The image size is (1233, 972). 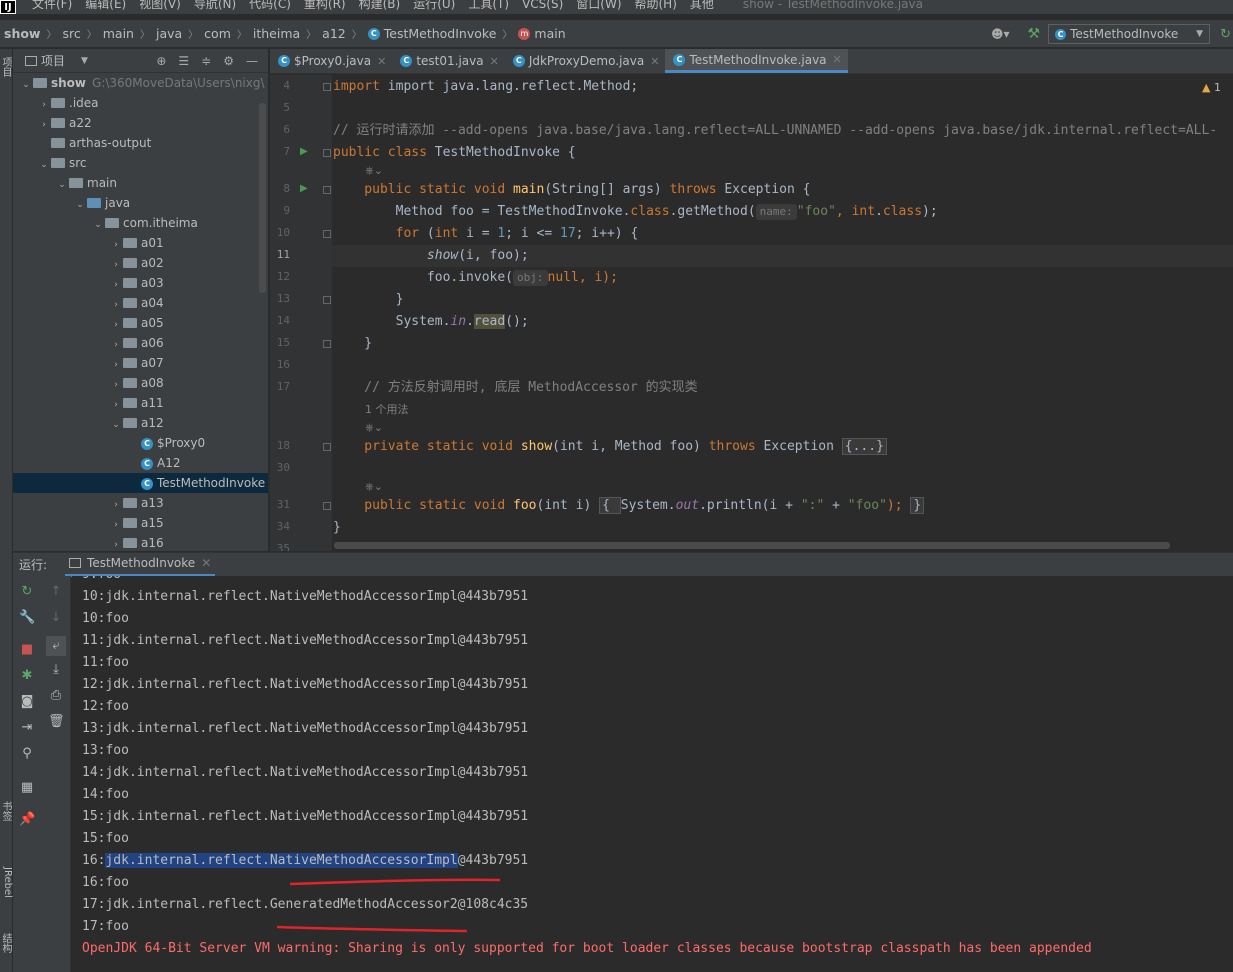 What do you see at coordinates (140, 303) in the screenshot?
I see `tree-item-a04: › a04` at bounding box center [140, 303].